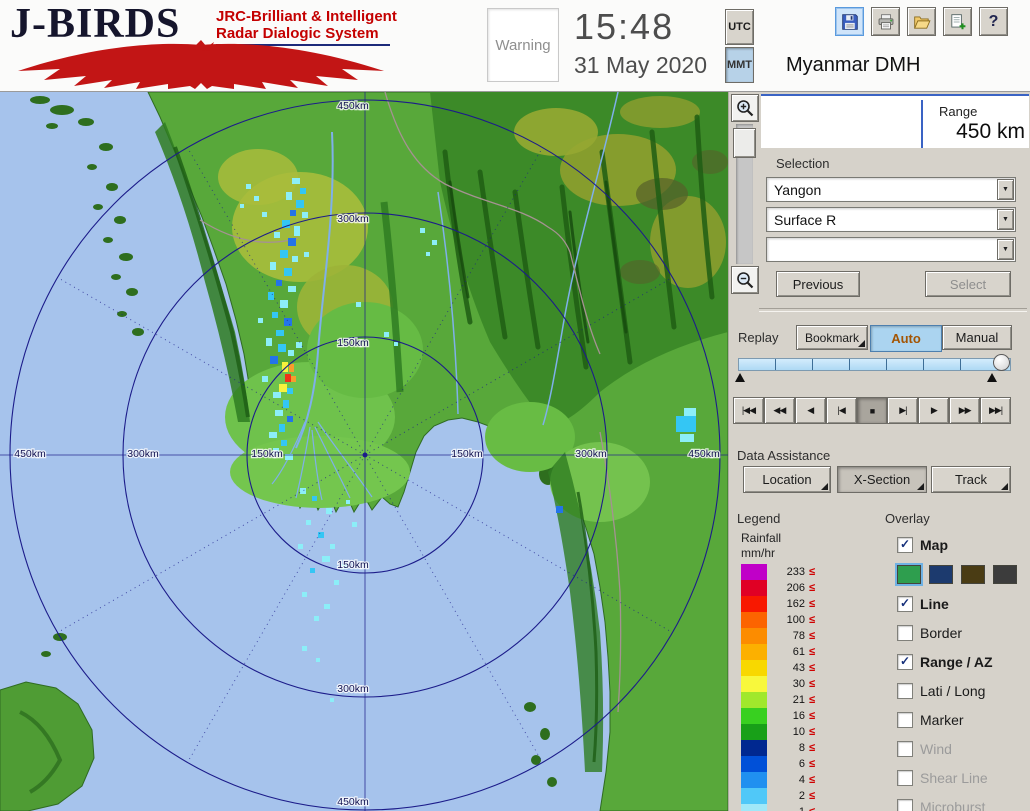 Image resolution: width=1030 pixels, height=811 pixels. I want to click on previous-button: Previous, so click(818, 284).